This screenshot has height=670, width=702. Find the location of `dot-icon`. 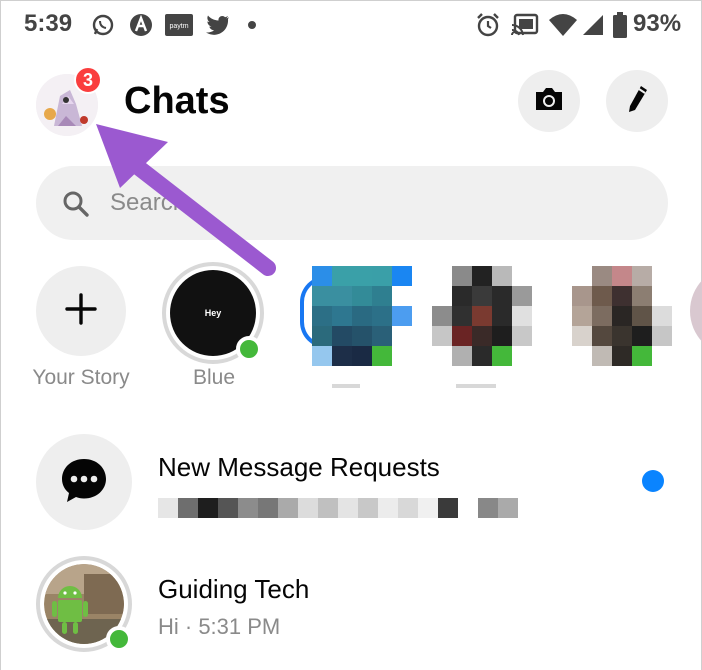

dot-icon is located at coordinates (252, 25).